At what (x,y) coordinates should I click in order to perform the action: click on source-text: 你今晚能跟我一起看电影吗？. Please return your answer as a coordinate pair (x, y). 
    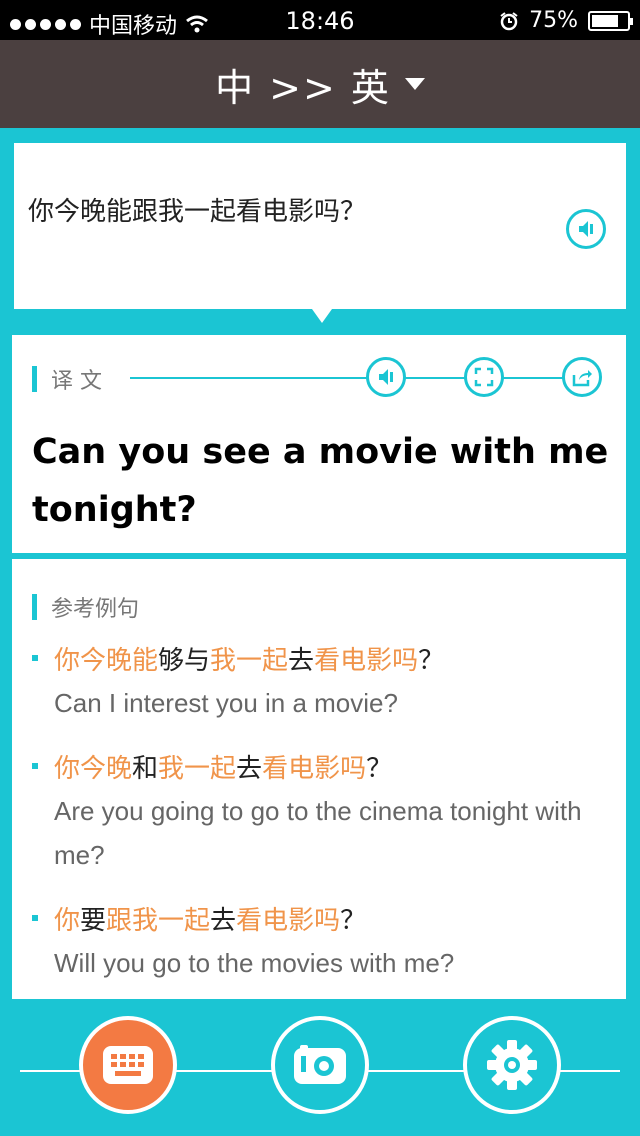
    Looking at the image, I should click on (197, 209).